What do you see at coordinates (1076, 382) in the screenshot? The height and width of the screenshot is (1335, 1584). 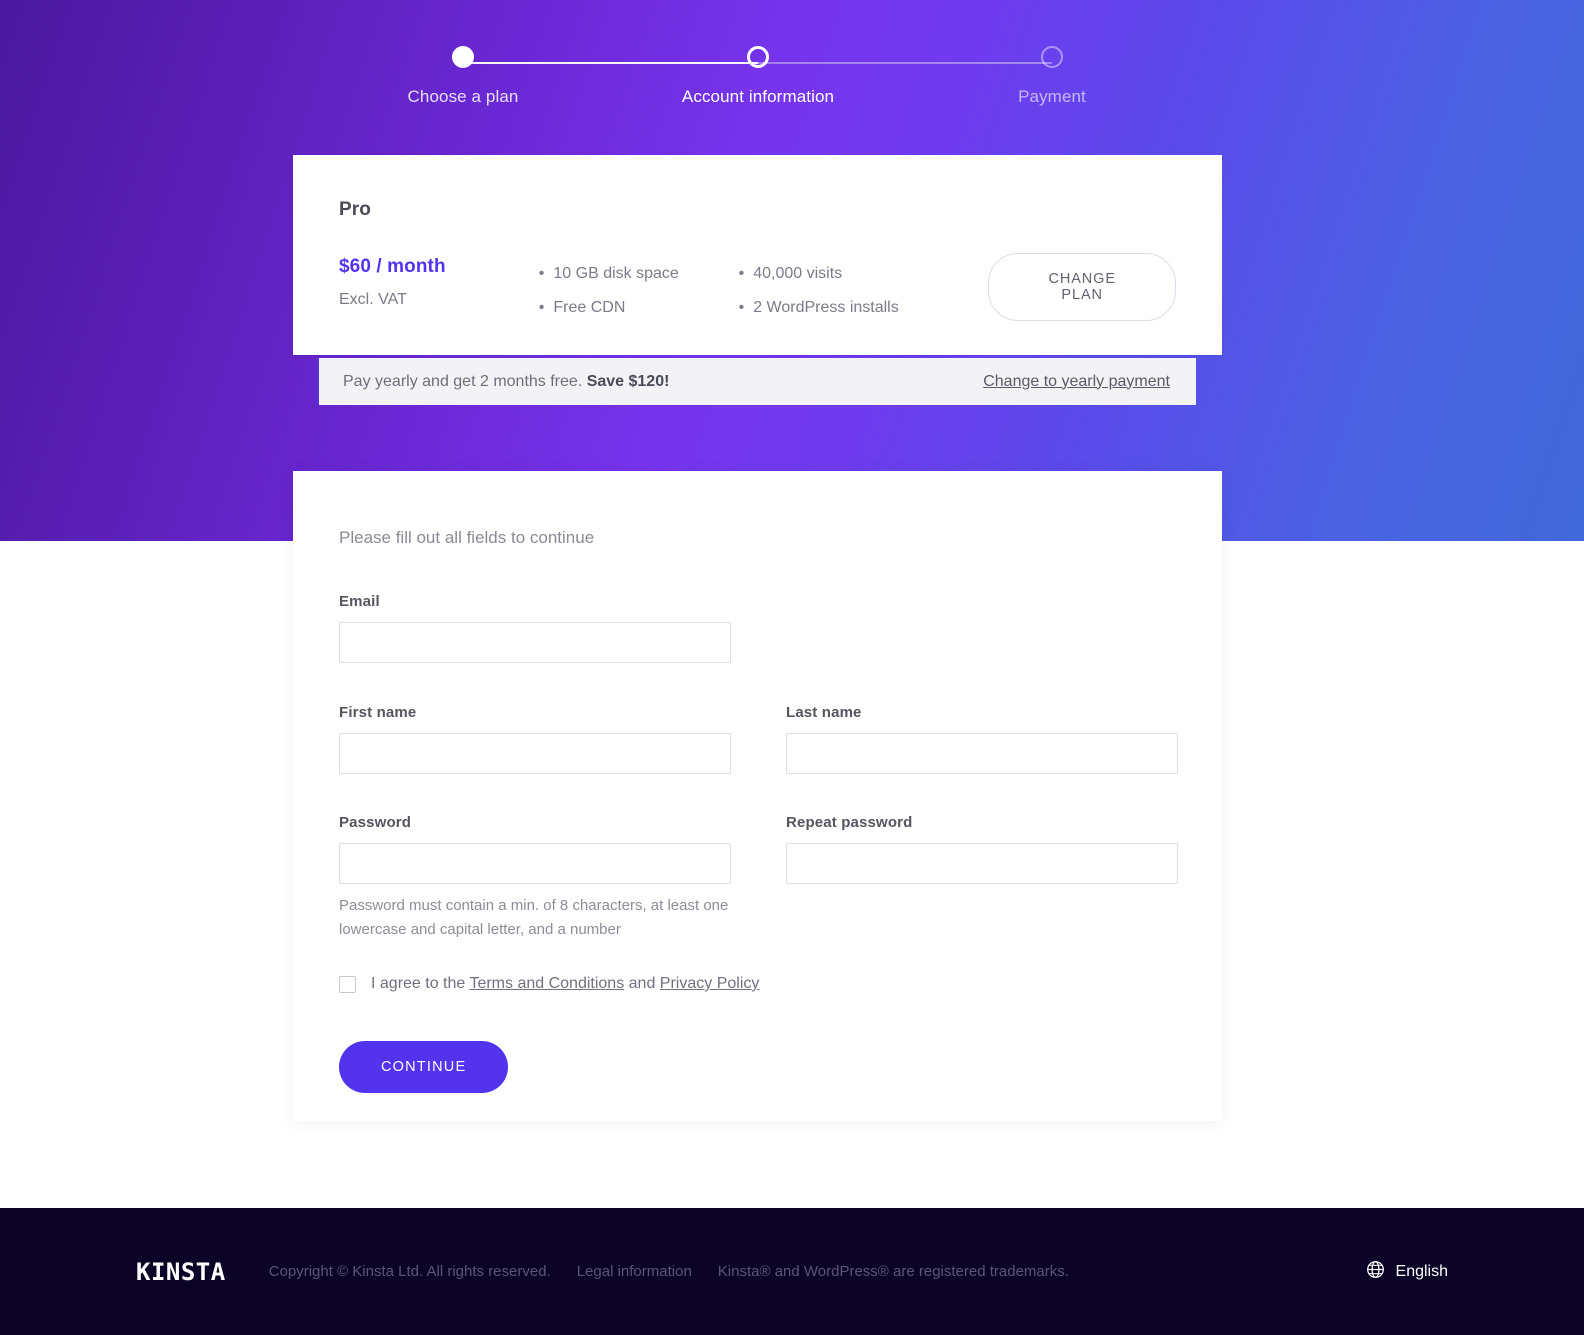 I see `change-to-yearly-payment-link: Change to yearly payment` at bounding box center [1076, 382].